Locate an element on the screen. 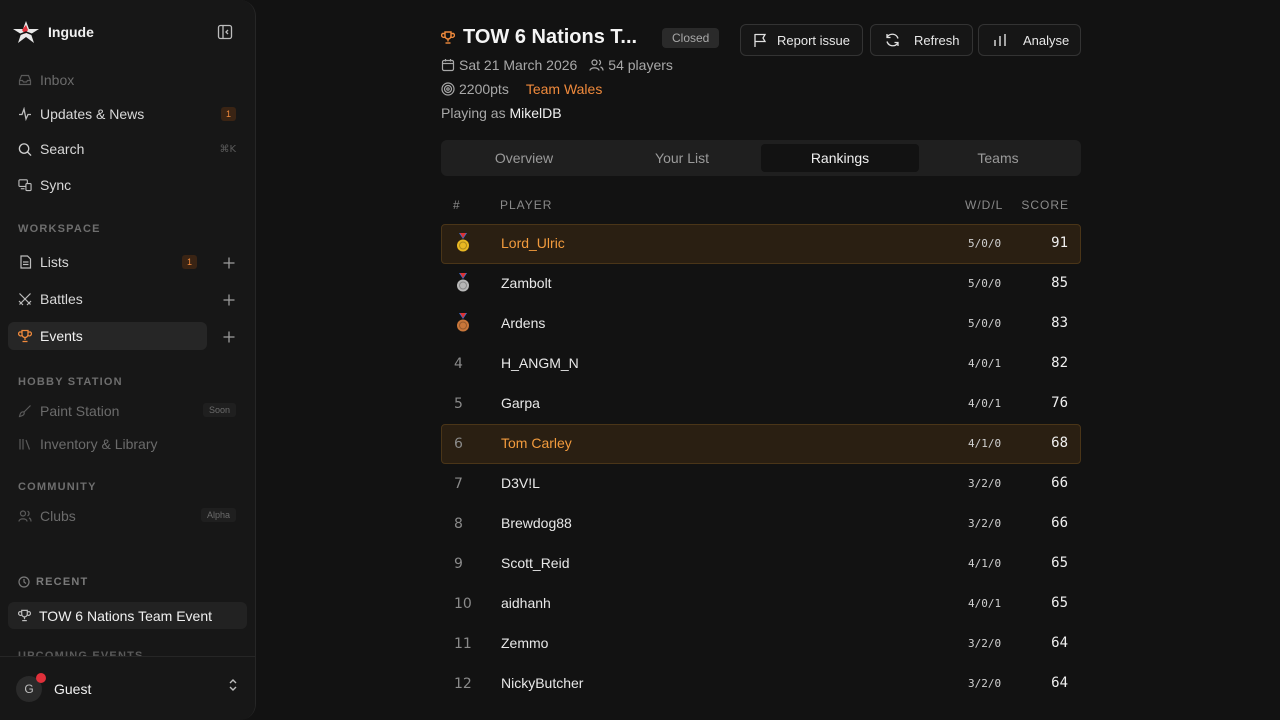 The width and height of the screenshot is (1280, 720). row-score: 82 is located at coordinates (1059, 363).